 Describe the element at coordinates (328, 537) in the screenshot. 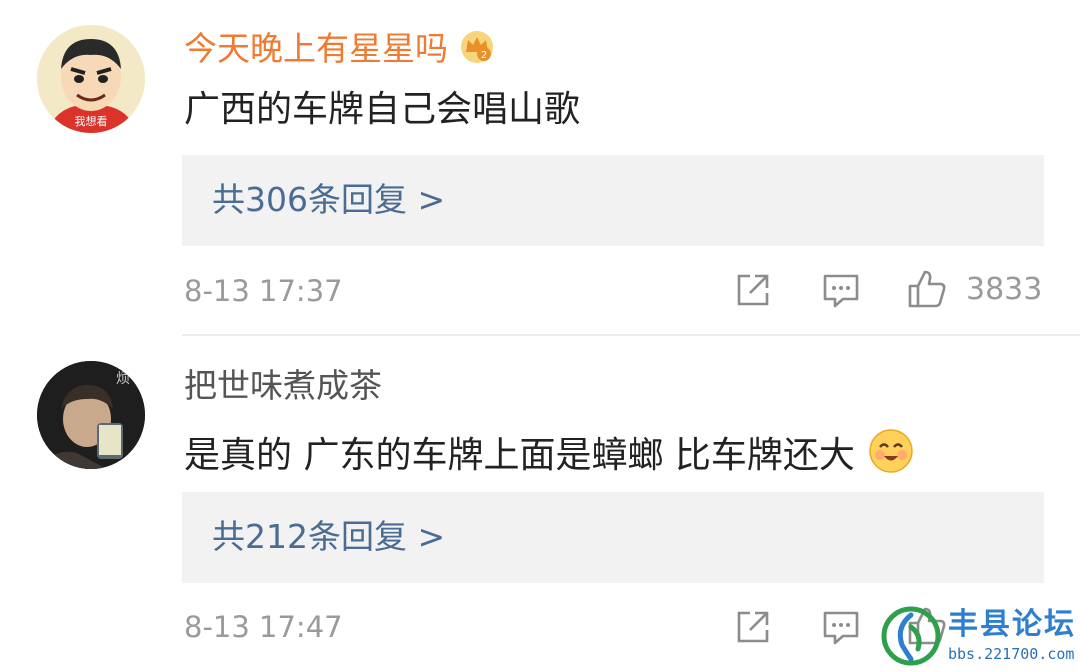

I see `view-replies-link: 共212条回复 >` at that location.